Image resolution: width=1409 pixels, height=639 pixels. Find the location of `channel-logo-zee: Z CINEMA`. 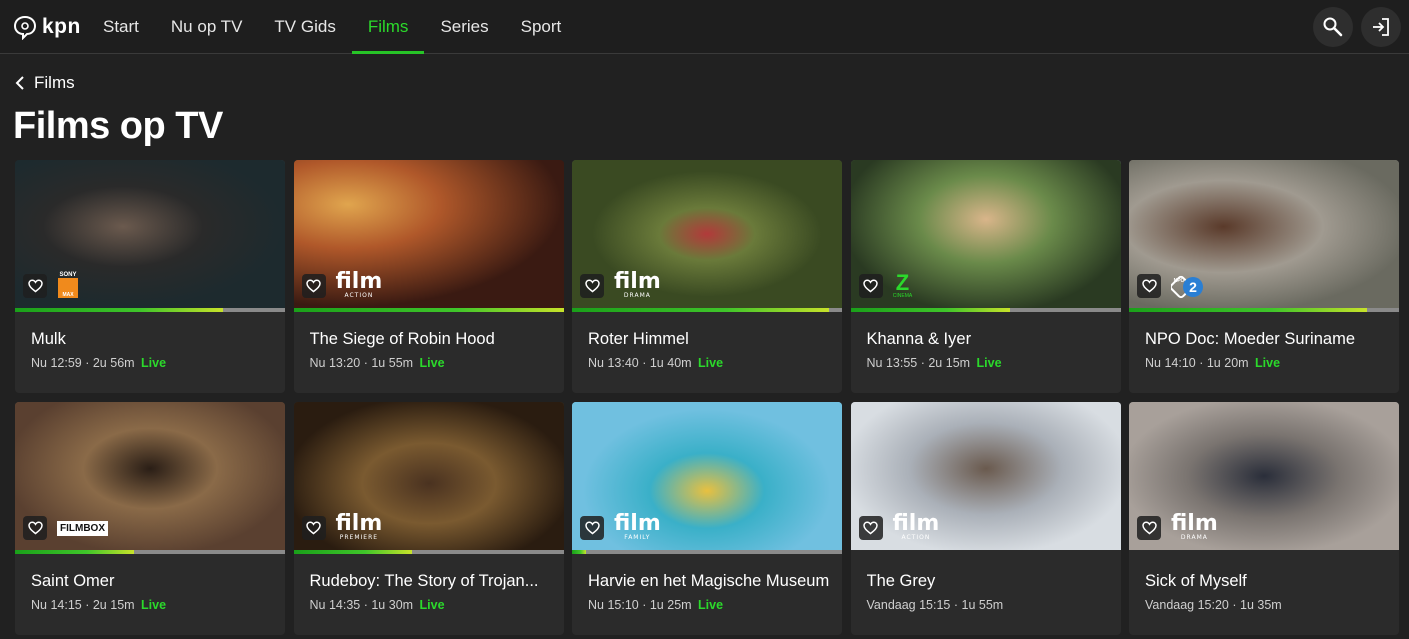

channel-logo-zee: Z CINEMA is located at coordinates (902, 285).